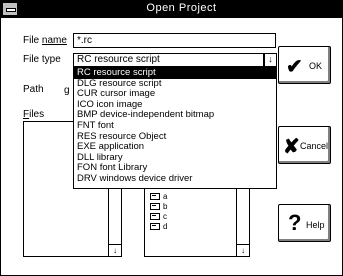  I want to click on directory-item: d, so click(156, 227).